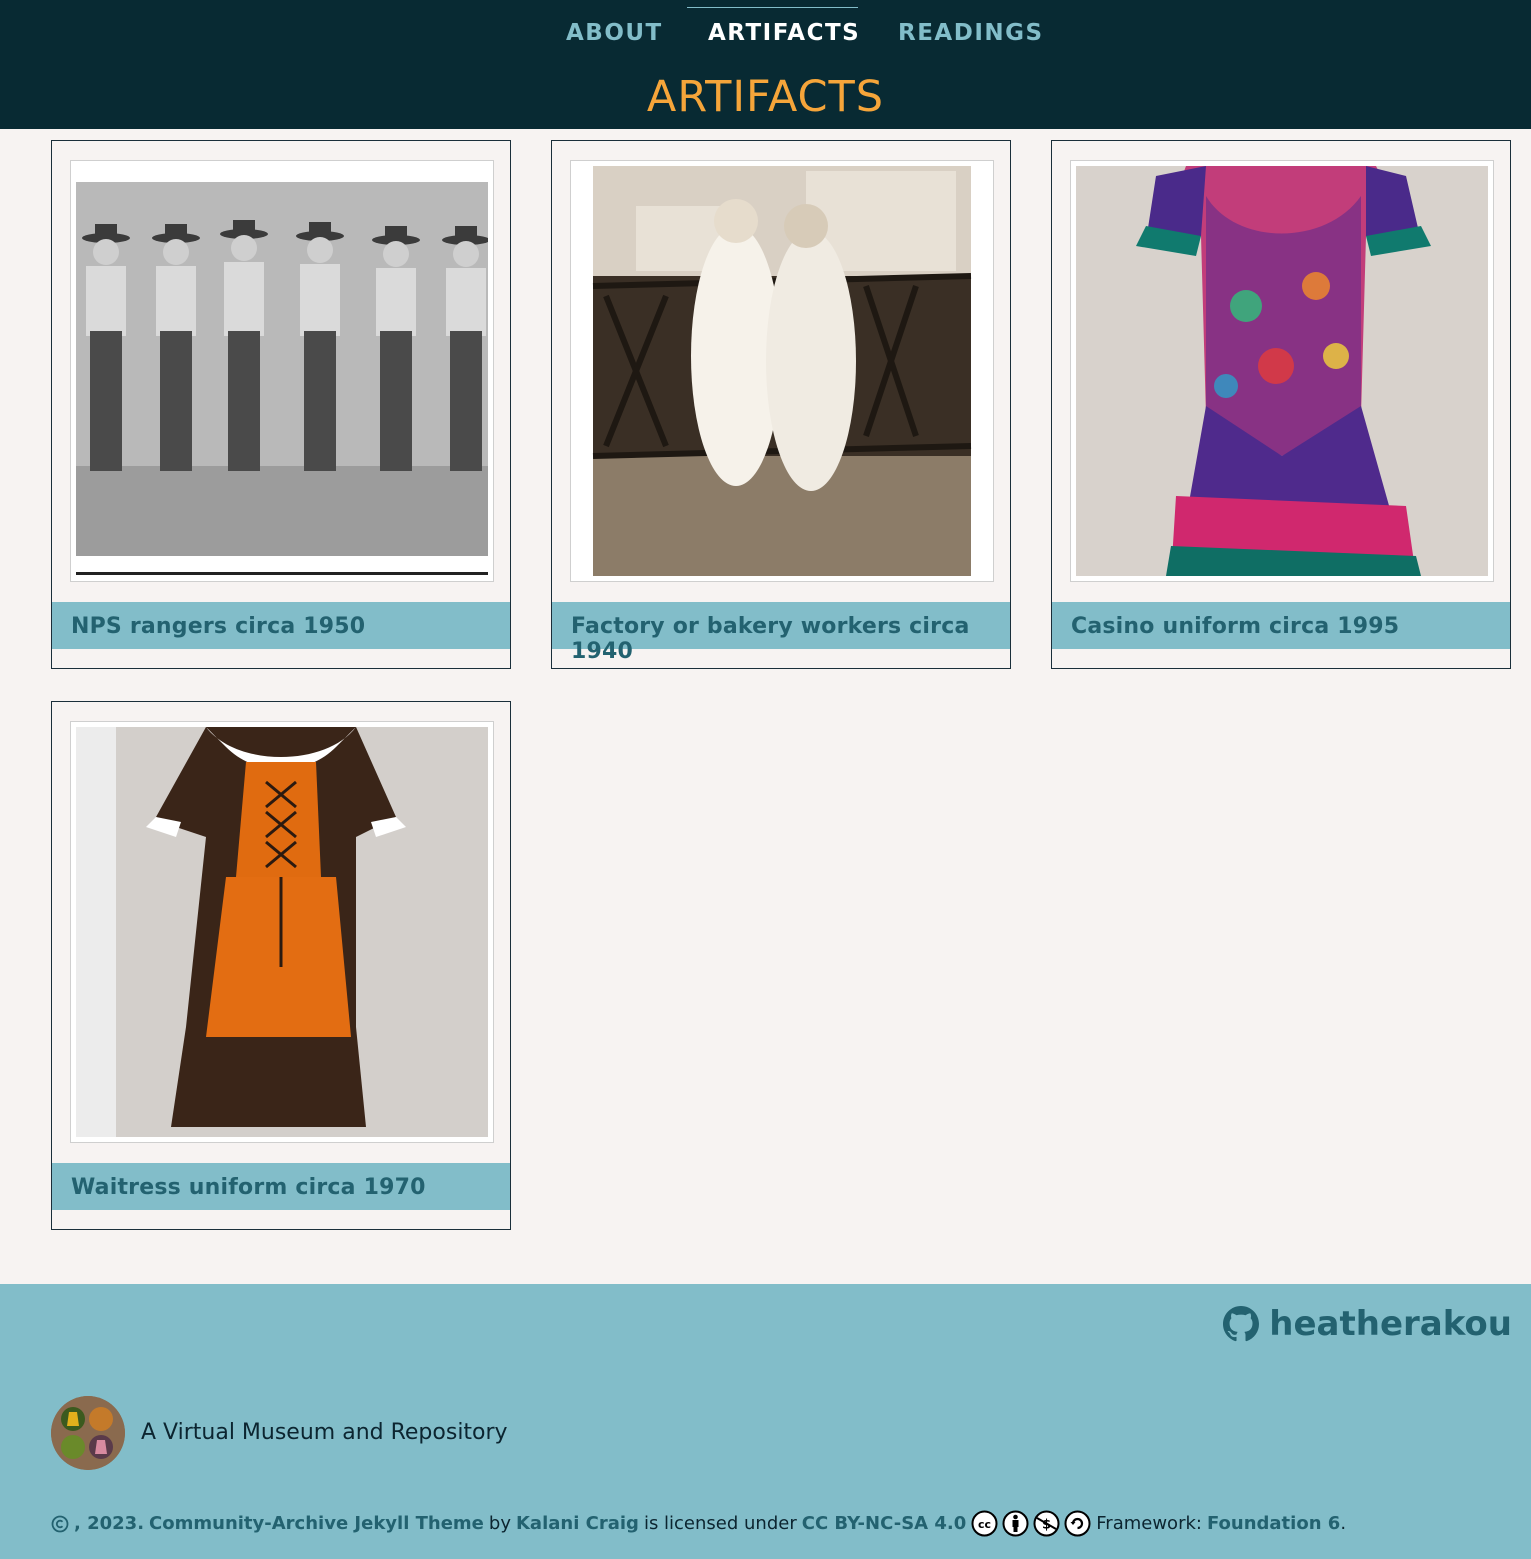 The image size is (1531, 1559). I want to click on github-icon, so click(1241, 1324).